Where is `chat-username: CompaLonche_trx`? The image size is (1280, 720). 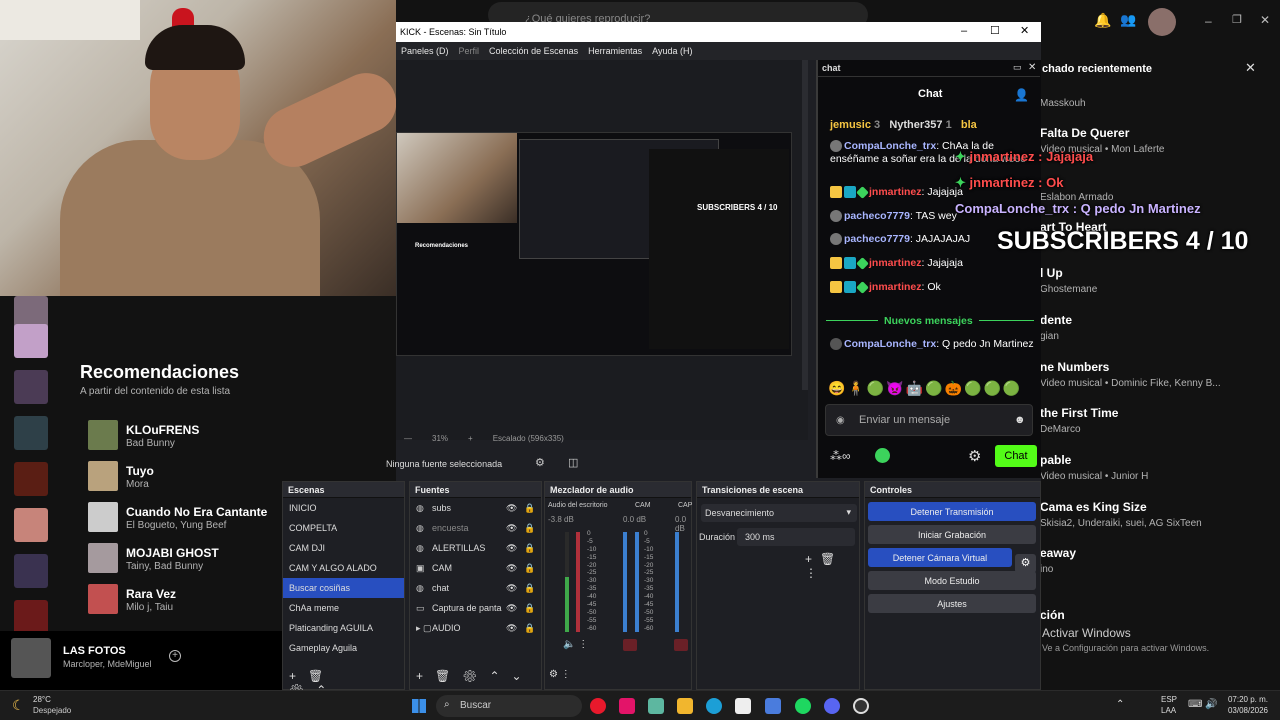 chat-username: CompaLonche_trx is located at coordinates (890, 146).